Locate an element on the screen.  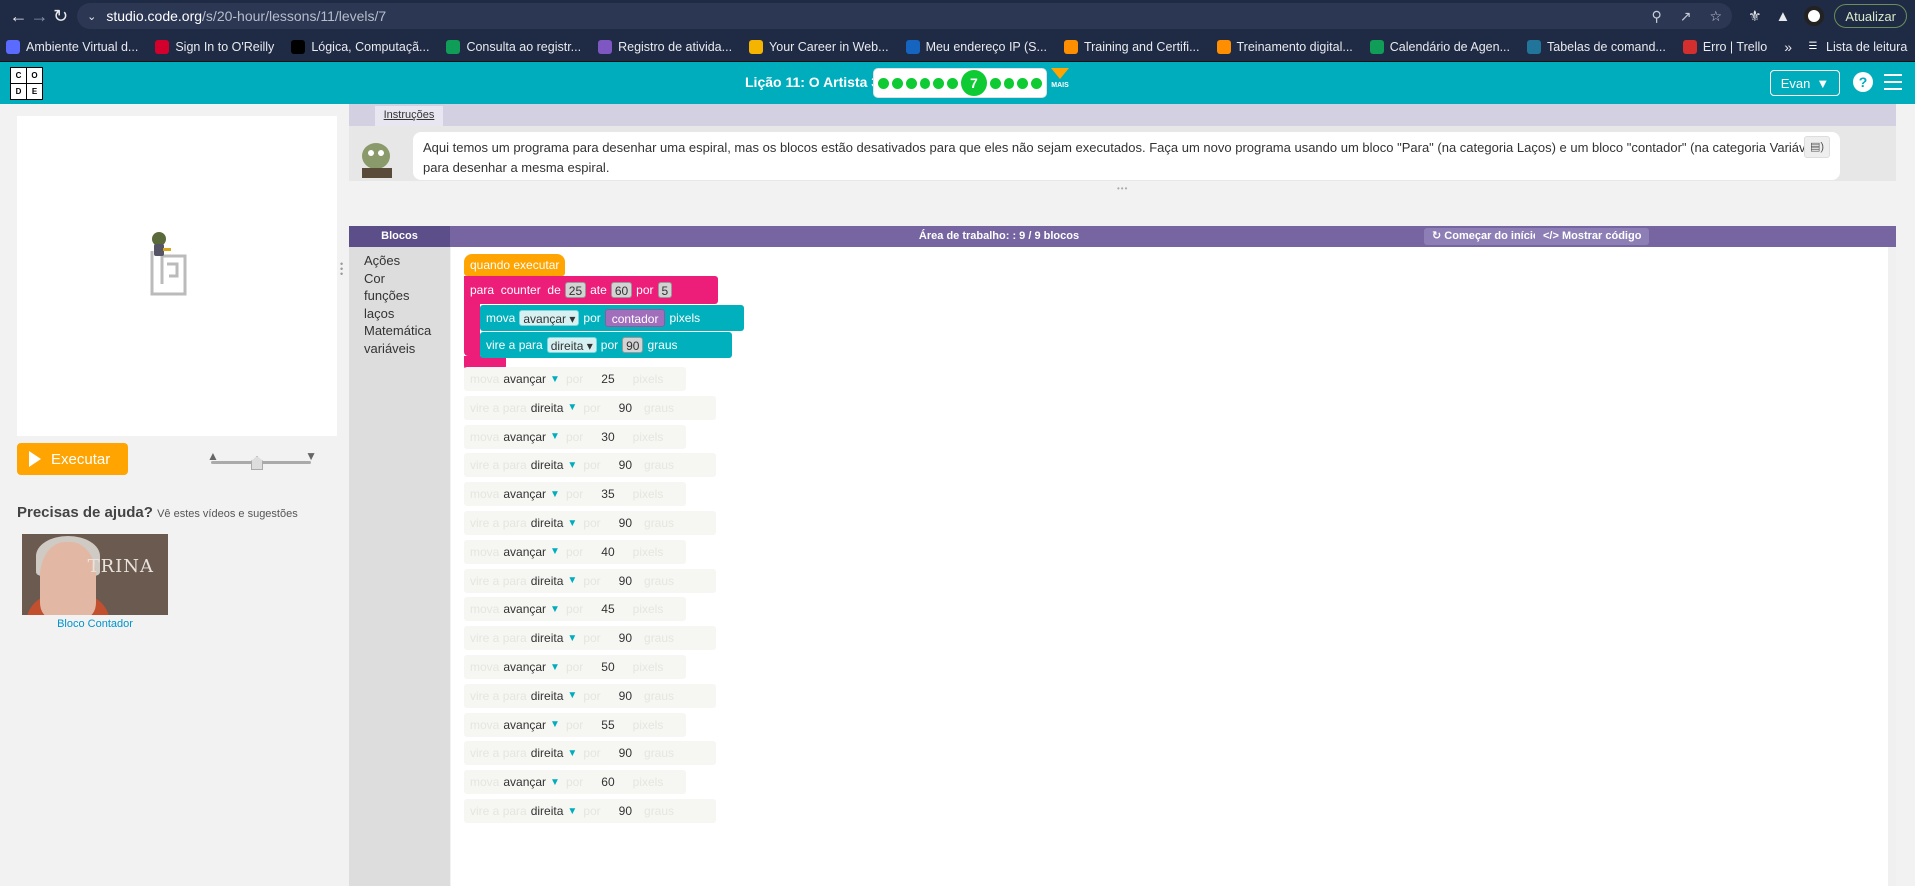
distance-field: 55 is located at coordinates (607, 725).